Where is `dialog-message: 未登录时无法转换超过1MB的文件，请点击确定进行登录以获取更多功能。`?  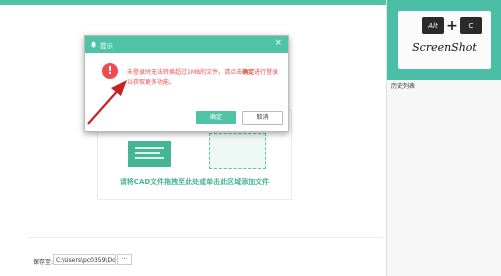 dialog-message: 未登录时无法转换超过1MB的文件，请点击确定进行登录以获取更多功能。 is located at coordinates (203, 78).